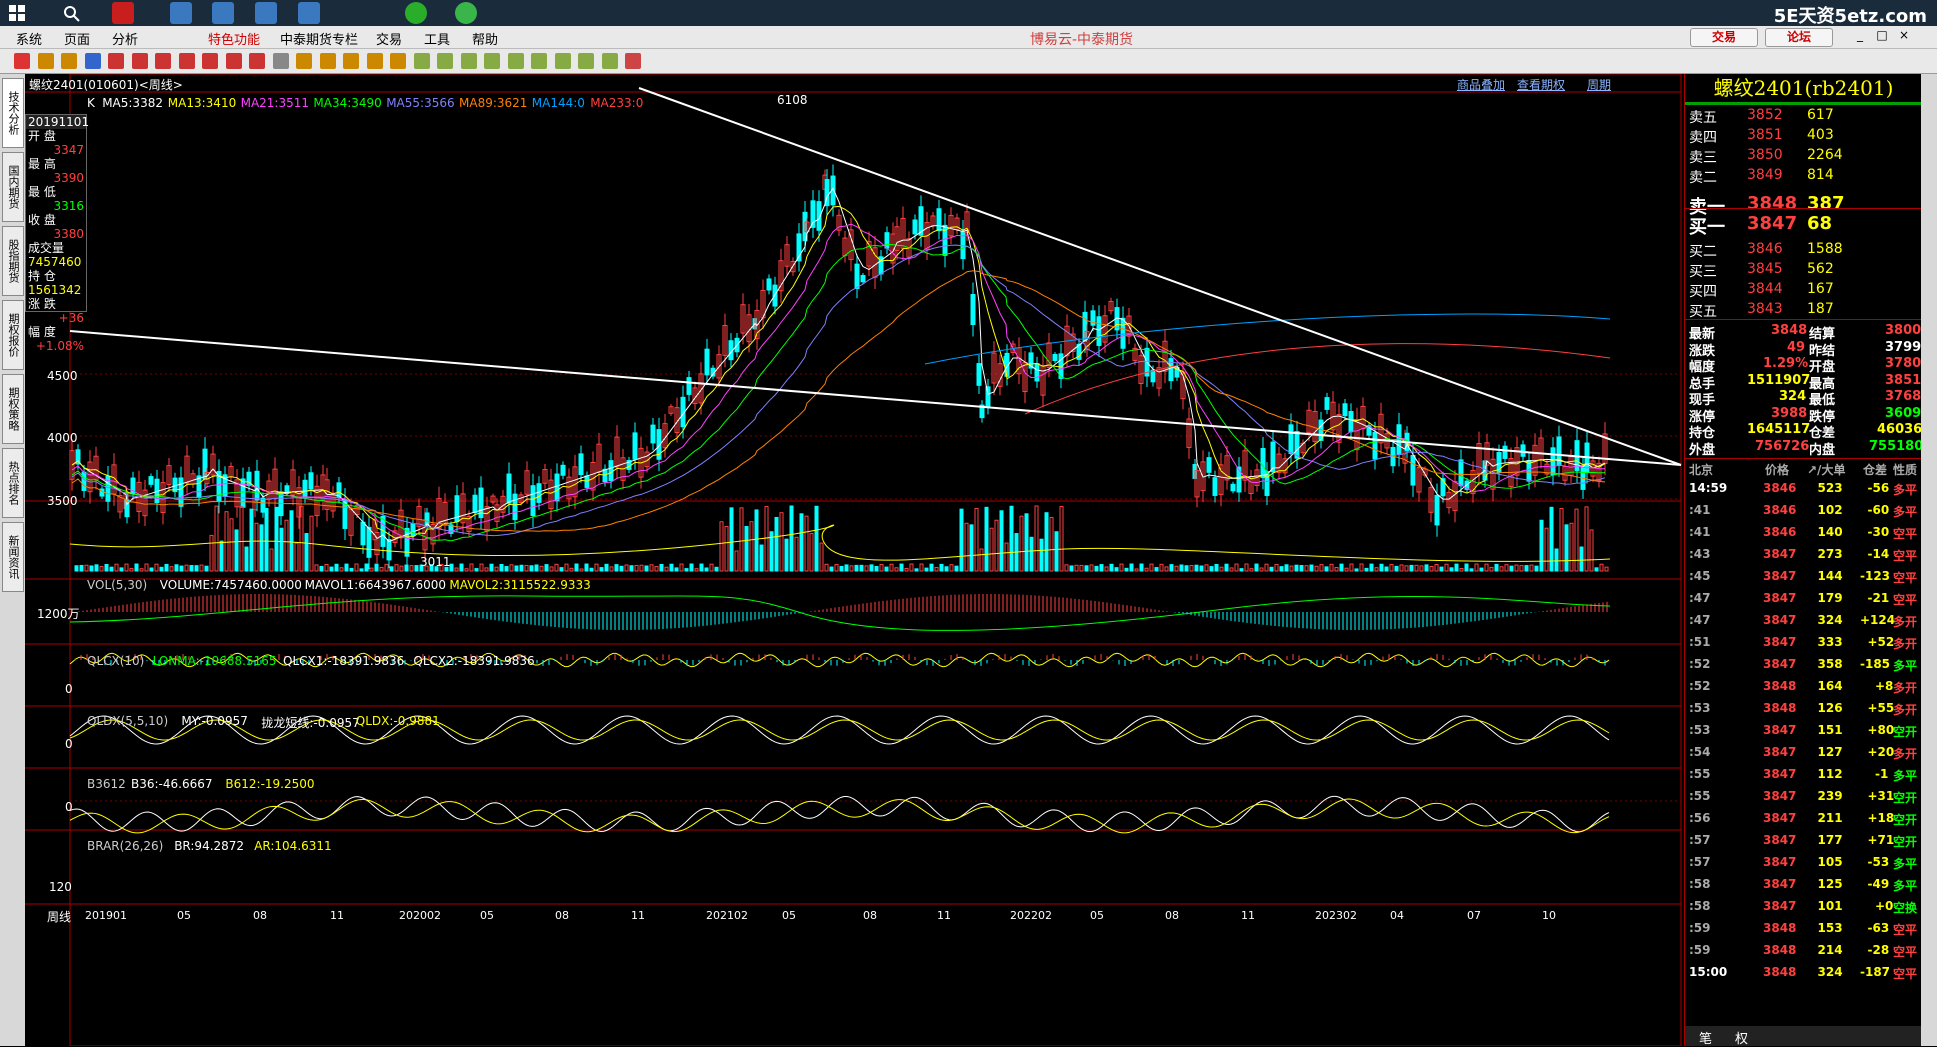 Image resolution: width=1937 pixels, height=1047 pixels. What do you see at coordinates (1248, 915) in the screenshot?
I see `x-tick-label: 11` at bounding box center [1248, 915].